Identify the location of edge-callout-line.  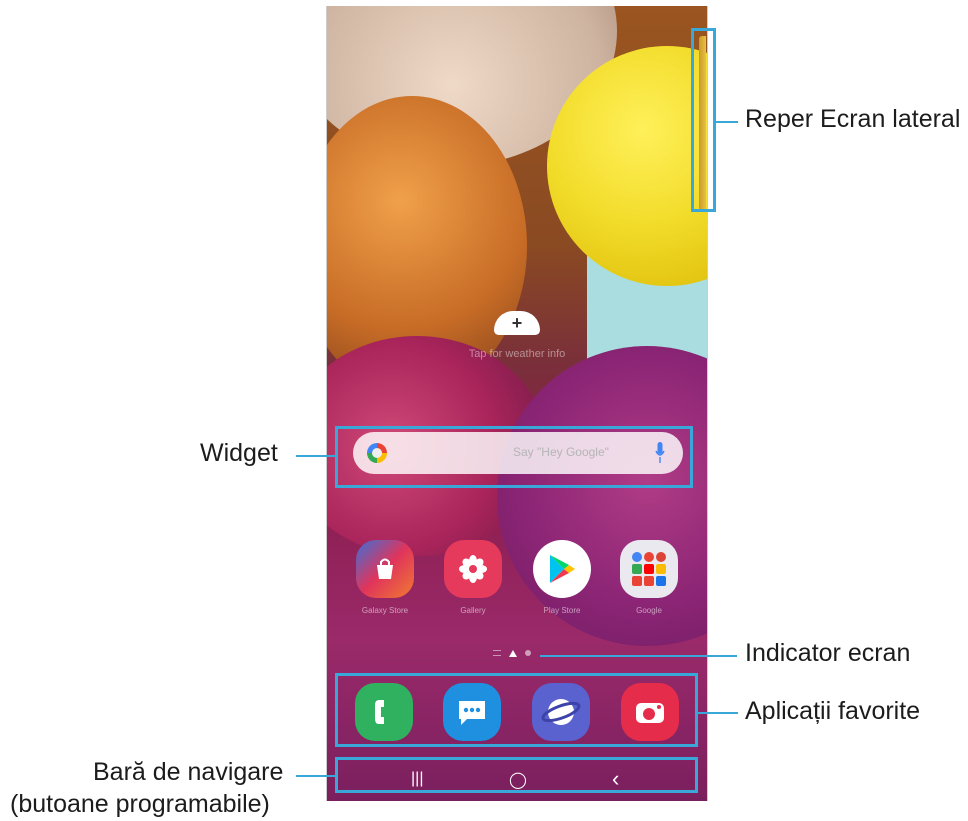
(727, 122).